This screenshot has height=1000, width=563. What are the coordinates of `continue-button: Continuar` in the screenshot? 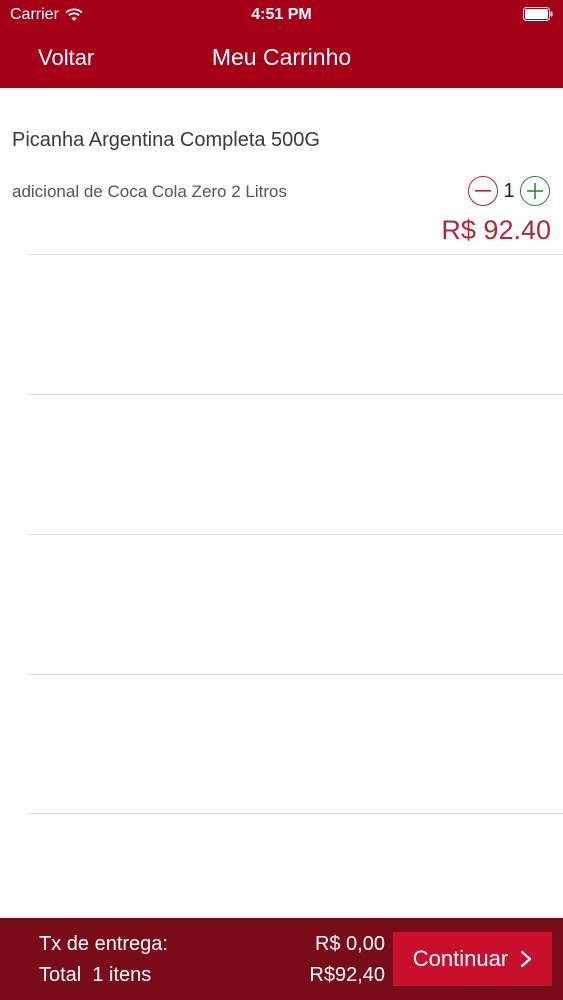 It's located at (472, 959).